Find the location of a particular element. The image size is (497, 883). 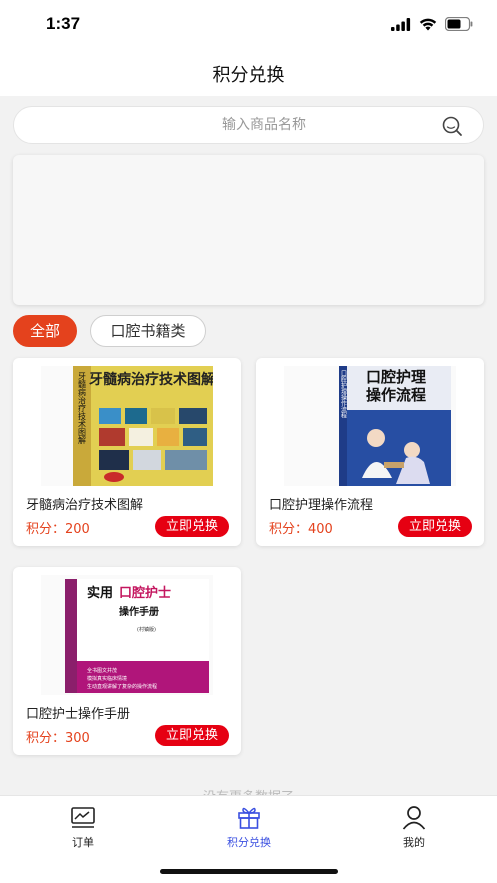

tab-points-exchange: 积分兑换 is located at coordinates (249, 827).